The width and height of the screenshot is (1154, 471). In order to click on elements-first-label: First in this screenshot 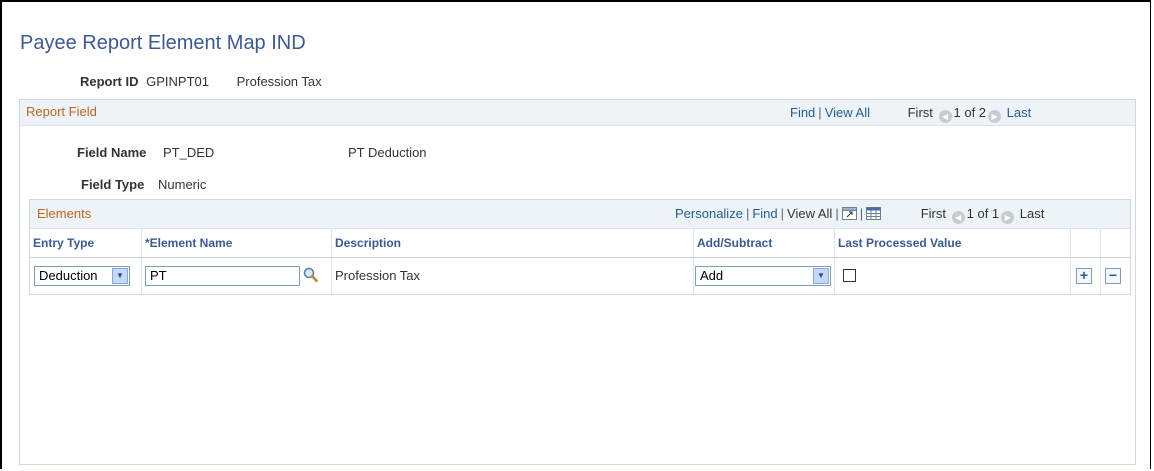, I will do `click(933, 213)`.